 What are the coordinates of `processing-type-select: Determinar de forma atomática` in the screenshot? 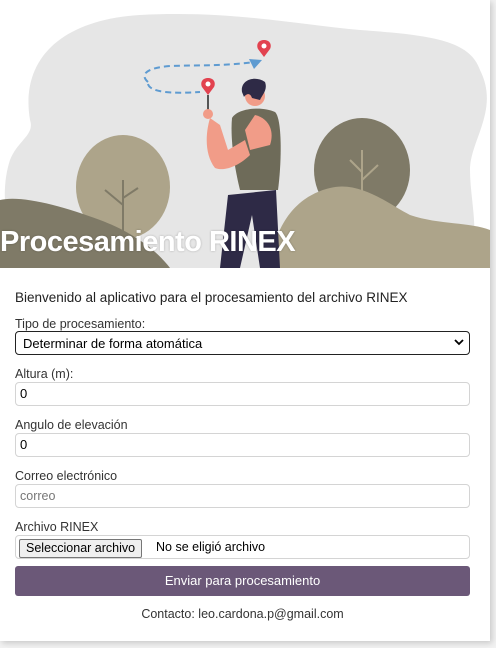 It's located at (242, 343).